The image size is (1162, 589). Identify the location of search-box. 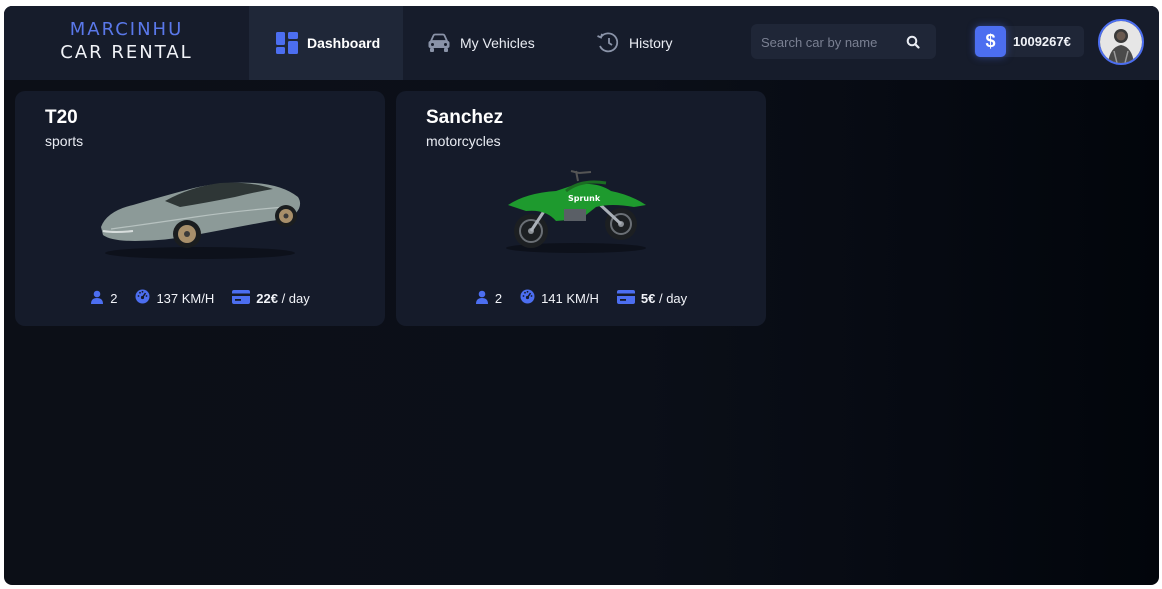
(843, 42).